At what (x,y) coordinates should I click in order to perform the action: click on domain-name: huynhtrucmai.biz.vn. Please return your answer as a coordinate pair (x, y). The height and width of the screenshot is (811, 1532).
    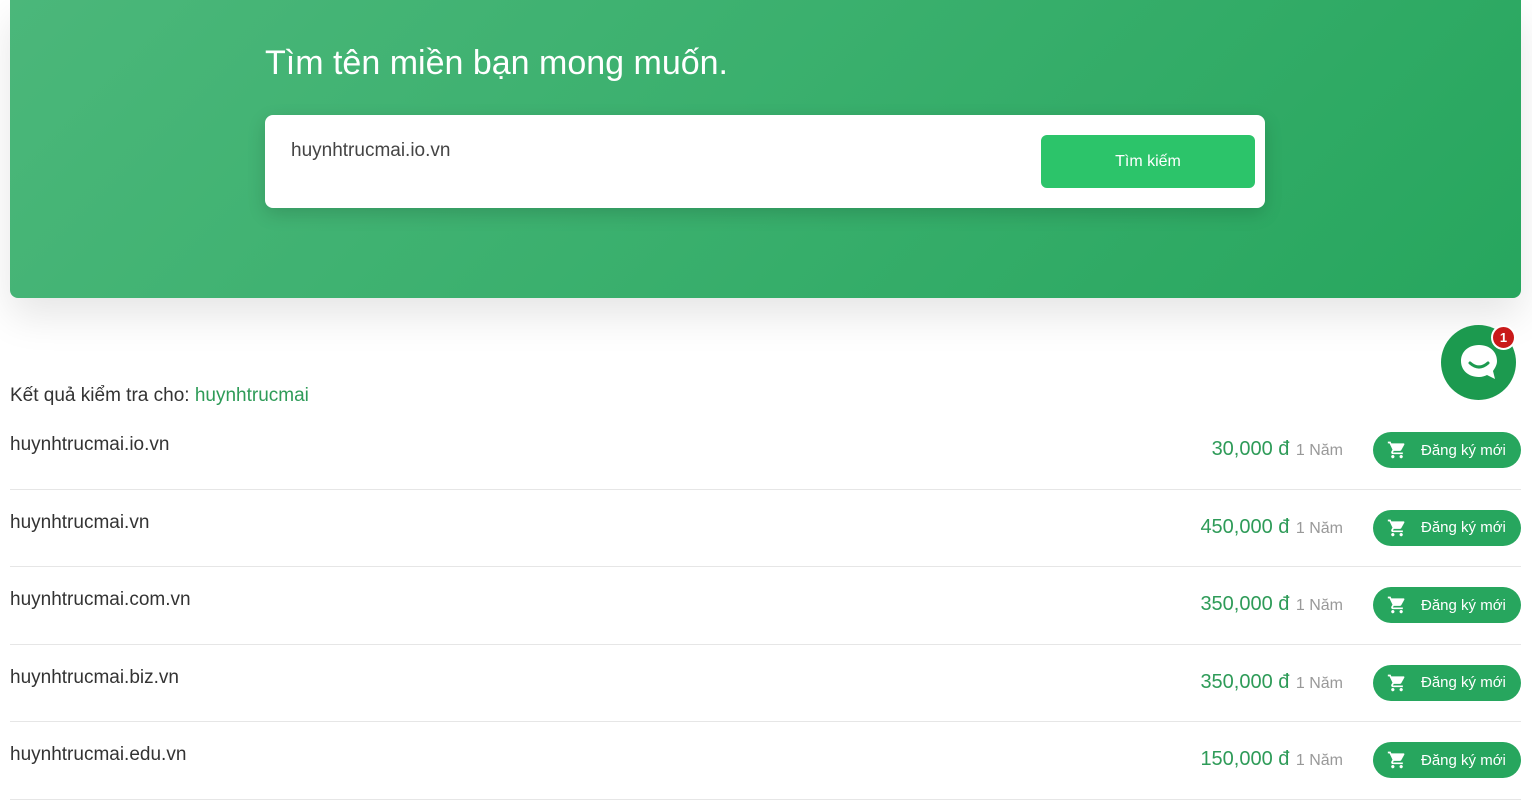
    Looking at the image, I should click on (94, 677).